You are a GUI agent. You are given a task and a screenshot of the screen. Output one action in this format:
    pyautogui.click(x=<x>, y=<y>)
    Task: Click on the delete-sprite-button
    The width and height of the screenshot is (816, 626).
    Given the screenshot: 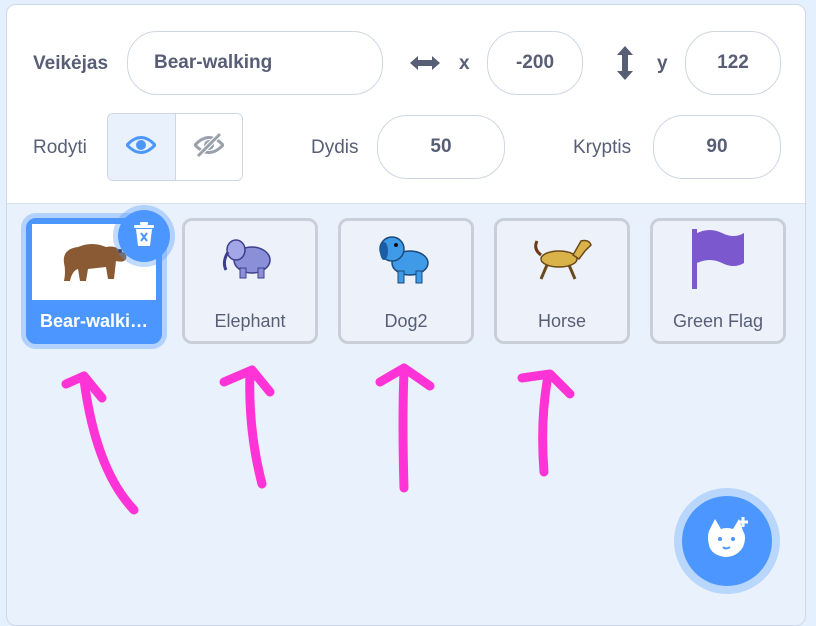 What is the action you would take?
    pyautogui.click(x=144, y=236)
    